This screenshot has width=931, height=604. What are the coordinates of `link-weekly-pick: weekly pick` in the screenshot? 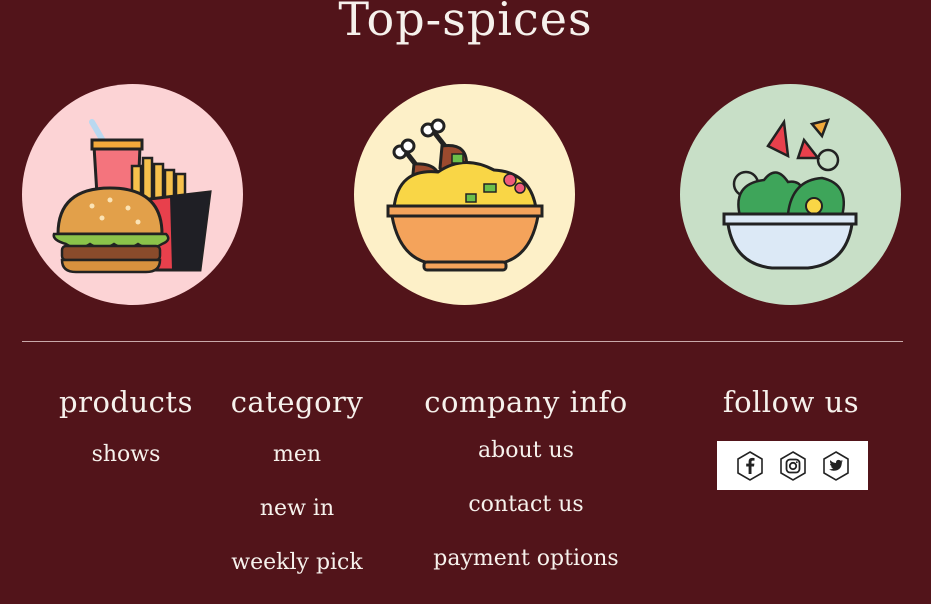 It's located at (297, 563).